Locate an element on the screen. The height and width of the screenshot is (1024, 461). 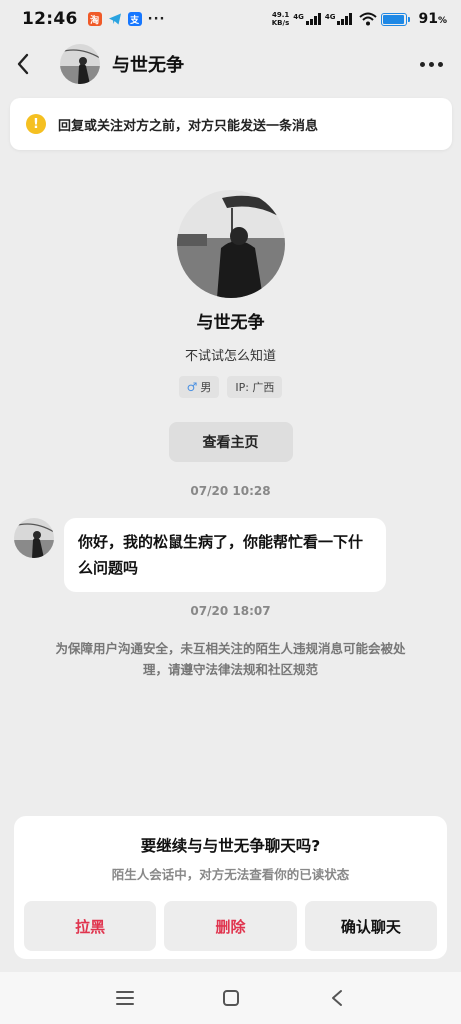
sheet-subtitle: 陌生人会话中，对方无法查看你的已读状态 is located at coordinates (230, 874).